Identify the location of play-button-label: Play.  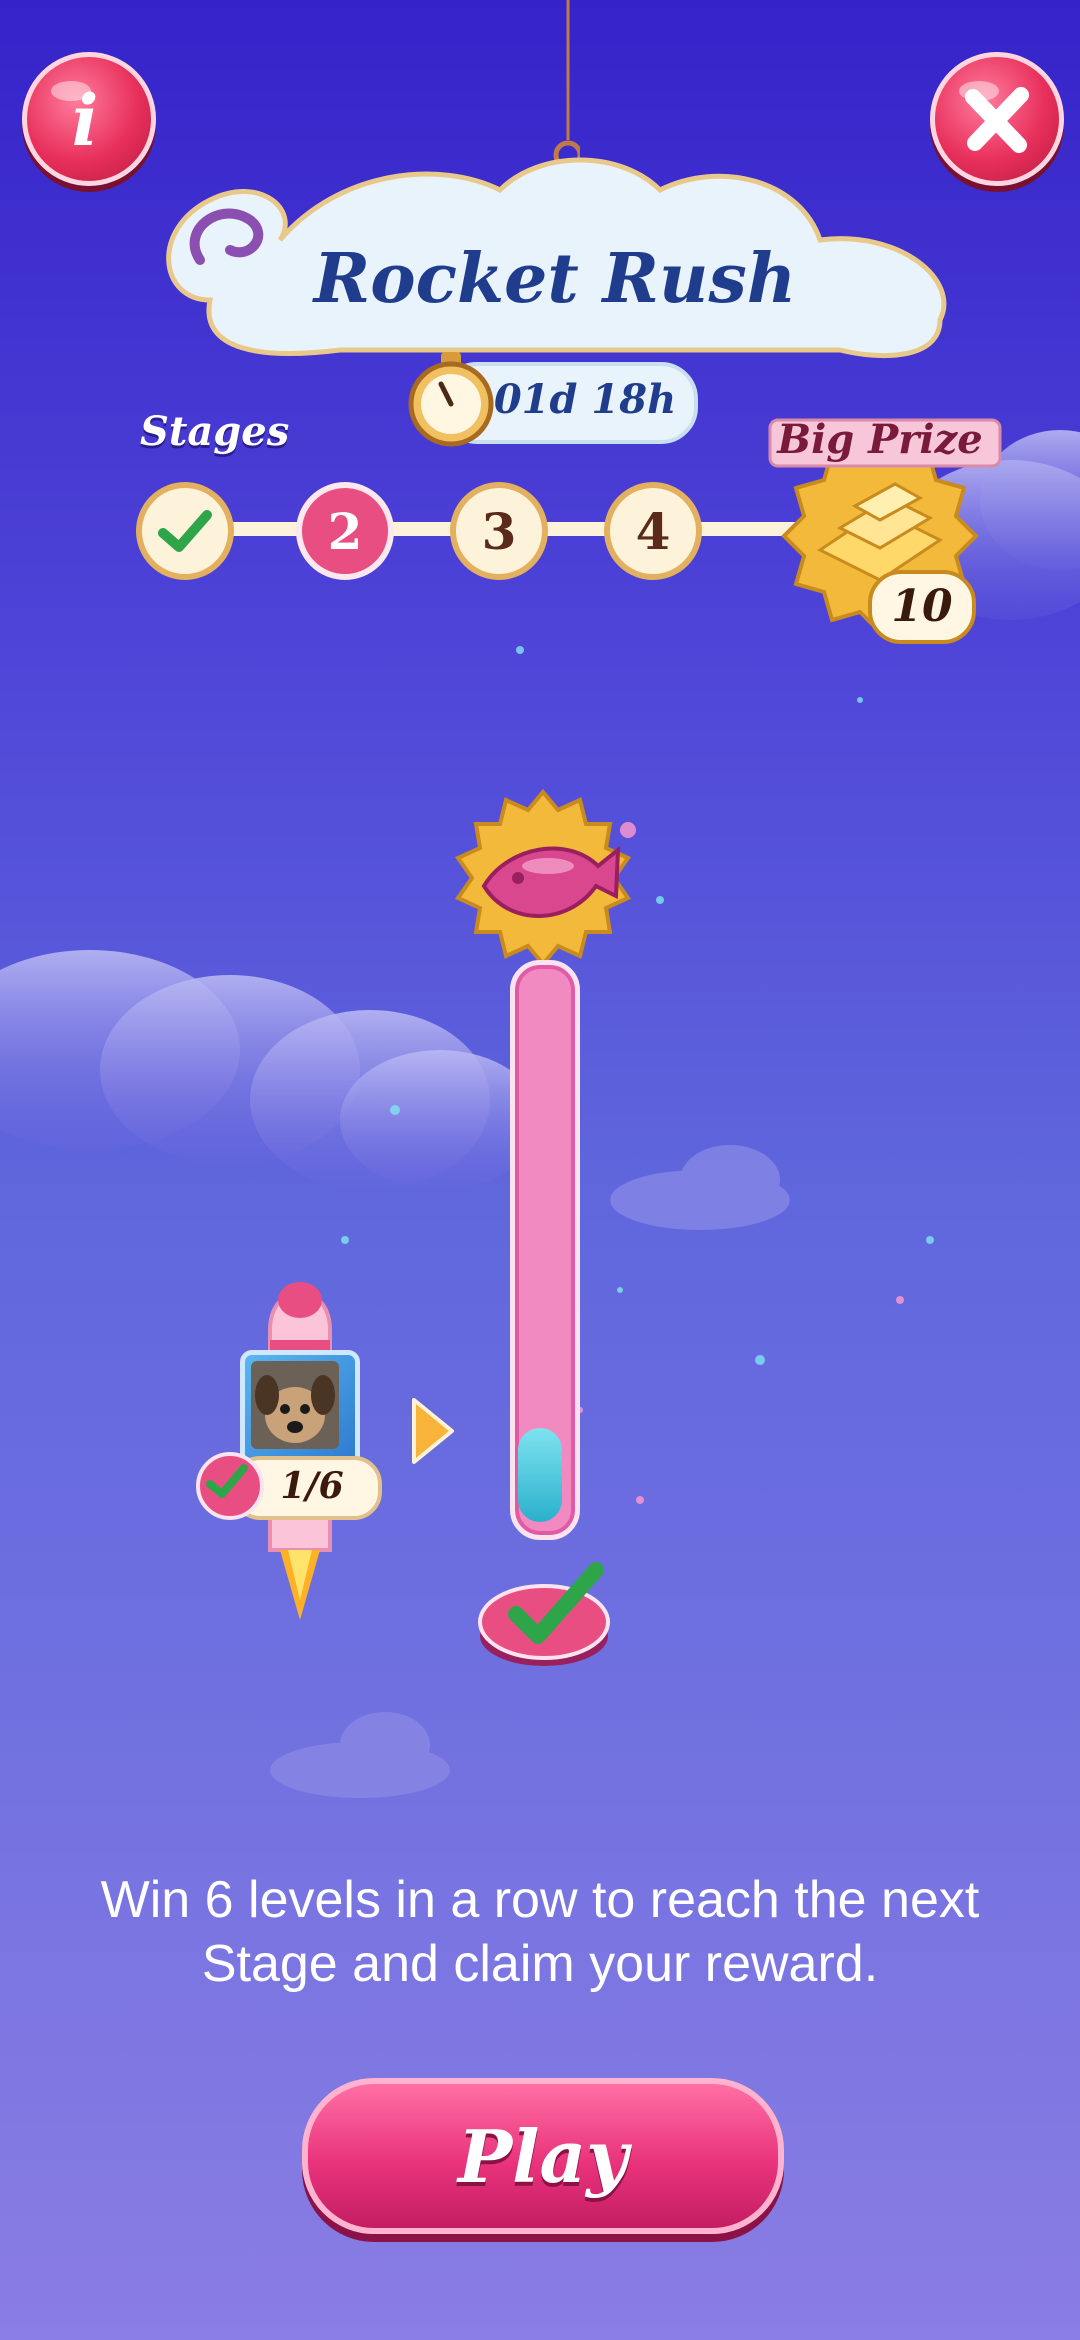
(543, 2156).